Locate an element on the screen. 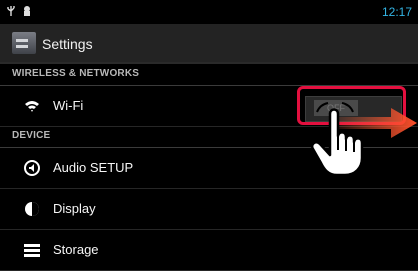 The width and height of the screenshot is (418, 271). section-label: DEVICE is located at coordinates (31, 135).